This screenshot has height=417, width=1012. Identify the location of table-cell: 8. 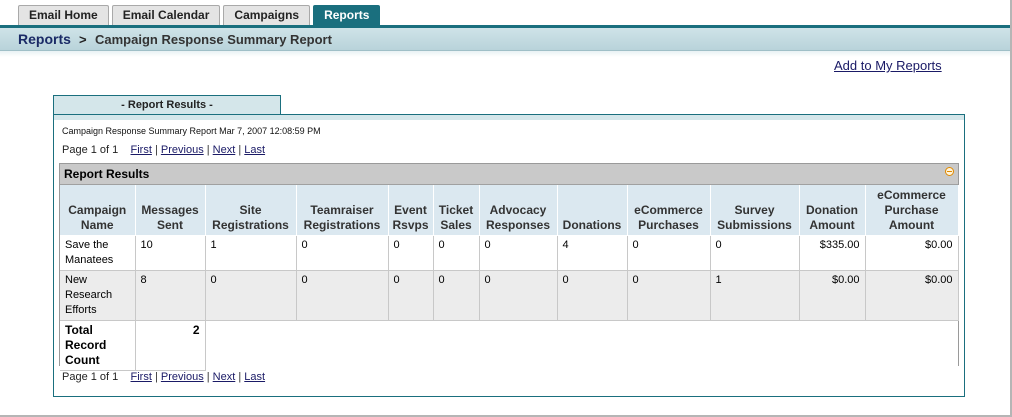
(170, 295).